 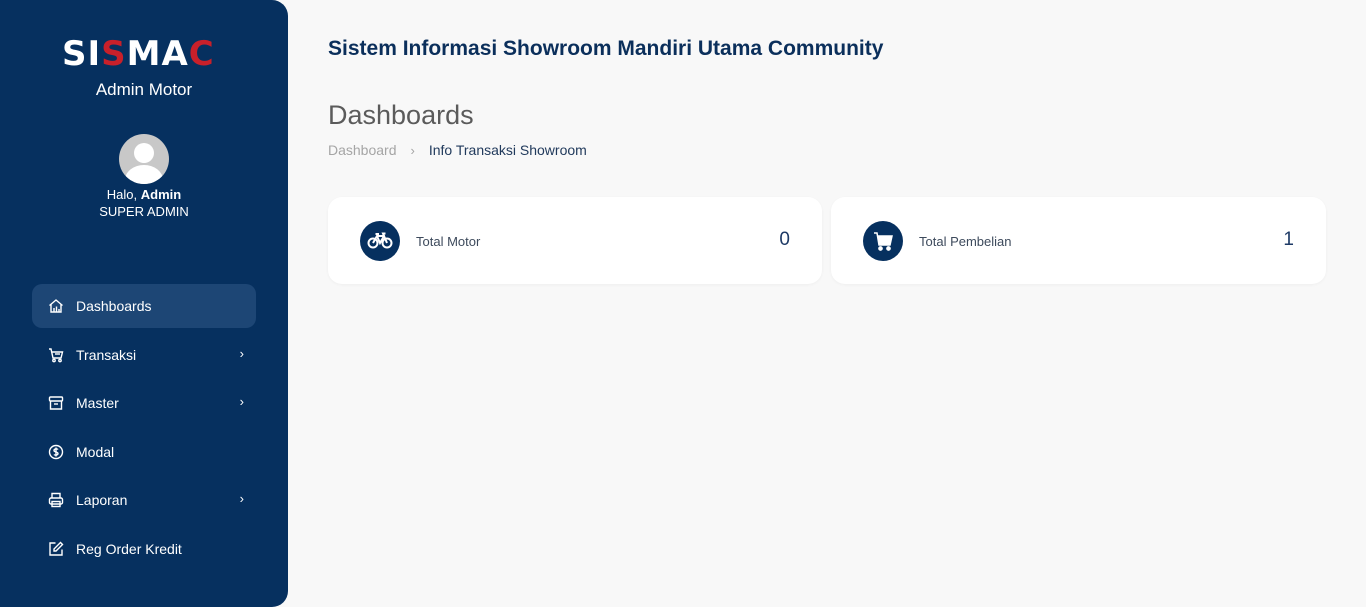 I want to click on avatar, so click(x=144, y=159).